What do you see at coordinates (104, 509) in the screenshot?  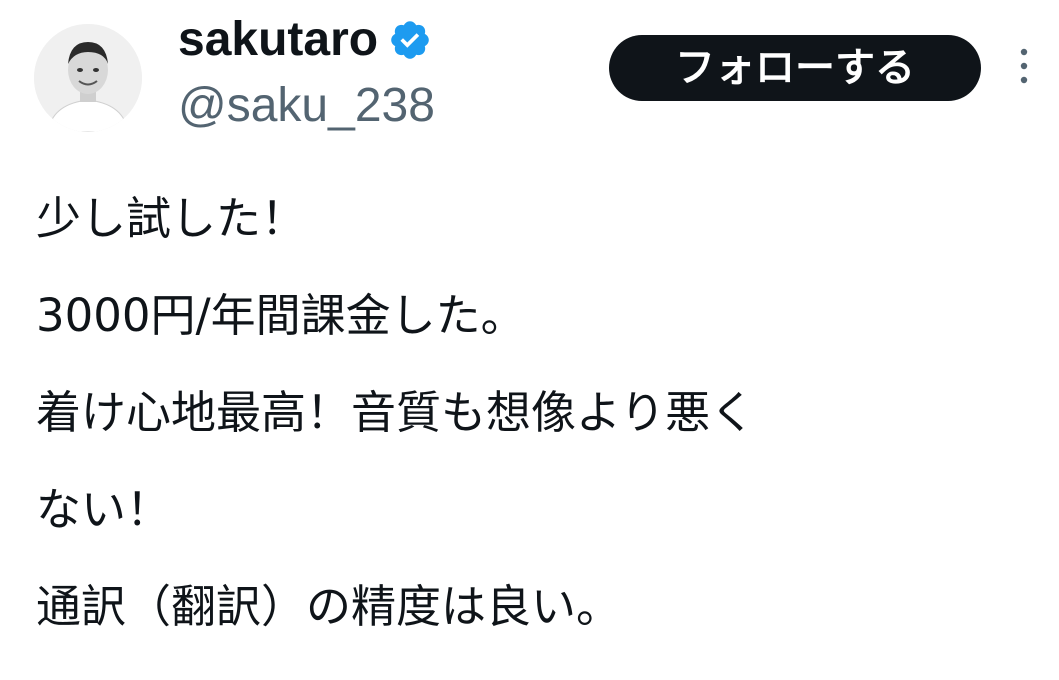 I see `tweet-text-line: ない！` at bounding box center [104, 509].